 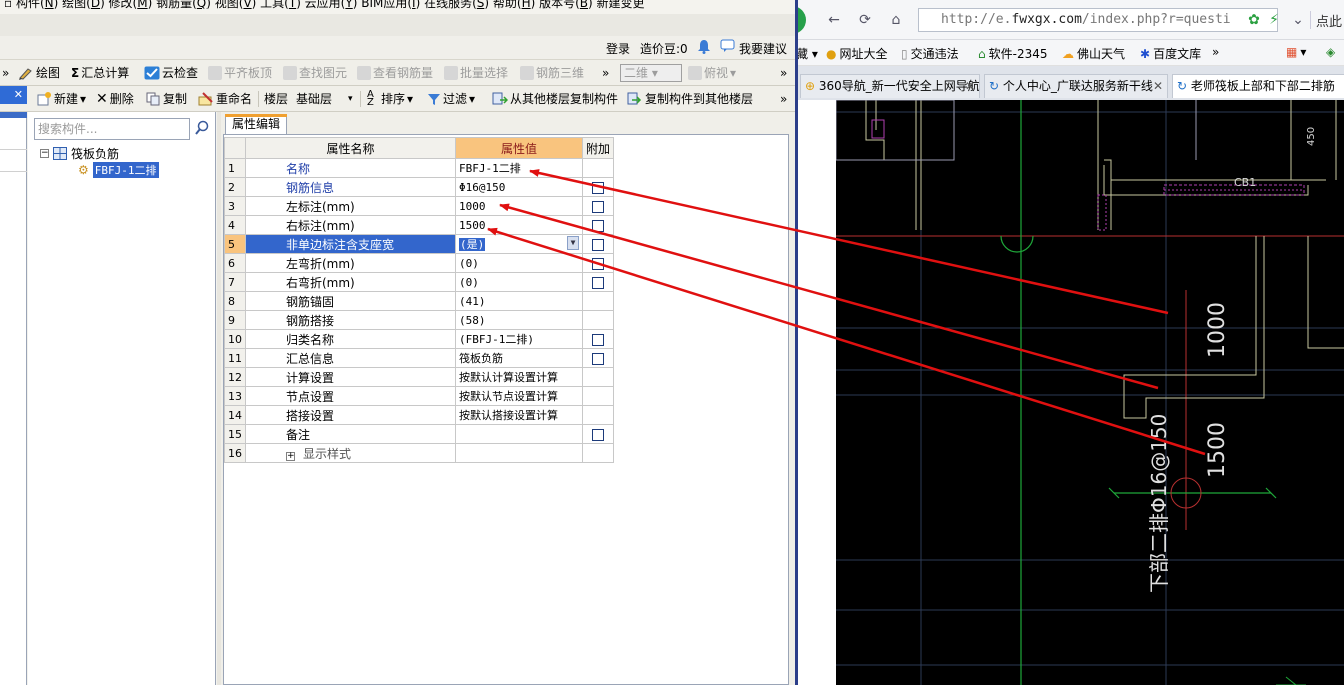 What do you see at coordinates (419, 415) in the screenshot?
I see `property-row: 14 搭接设置 按默认搭接设置计算` at bounding box center [419, 415].